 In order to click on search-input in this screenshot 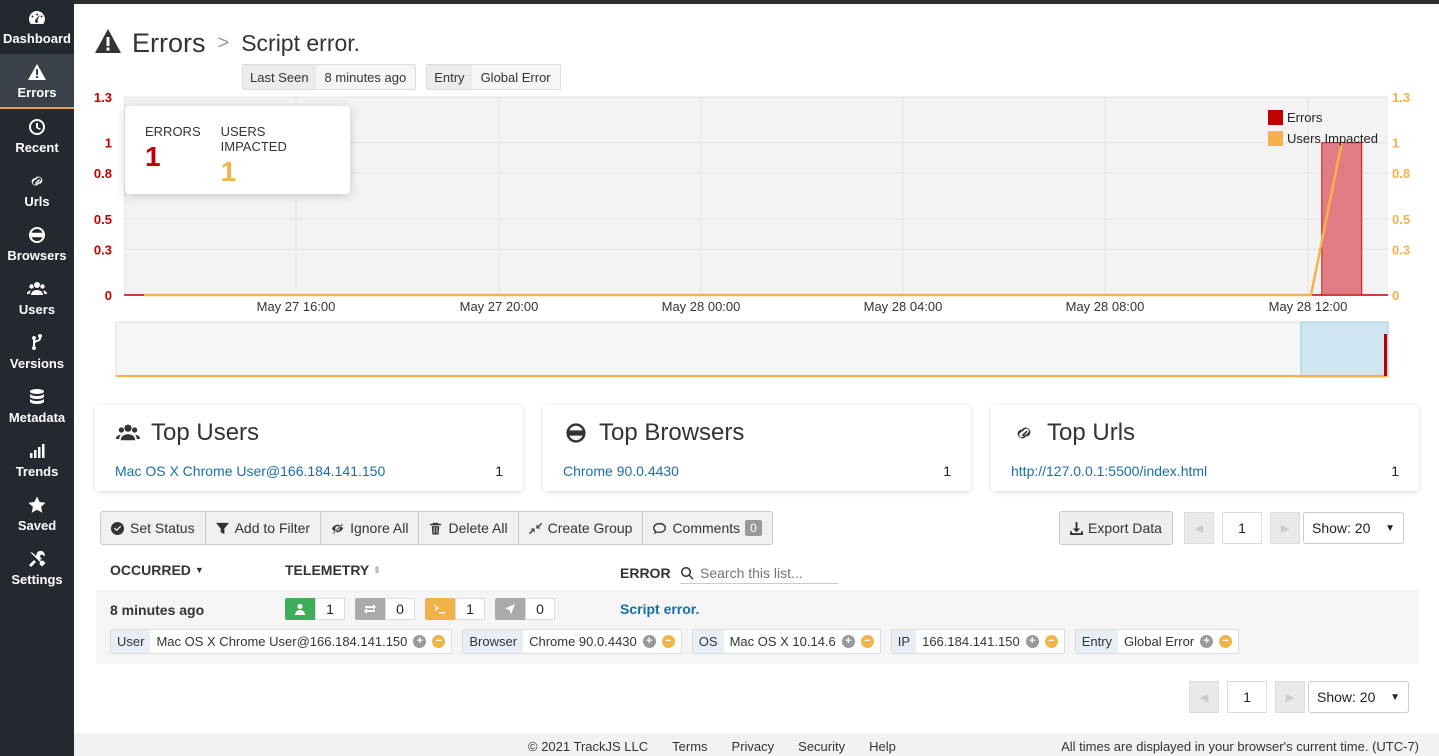, I will do `click(765, 572)`.